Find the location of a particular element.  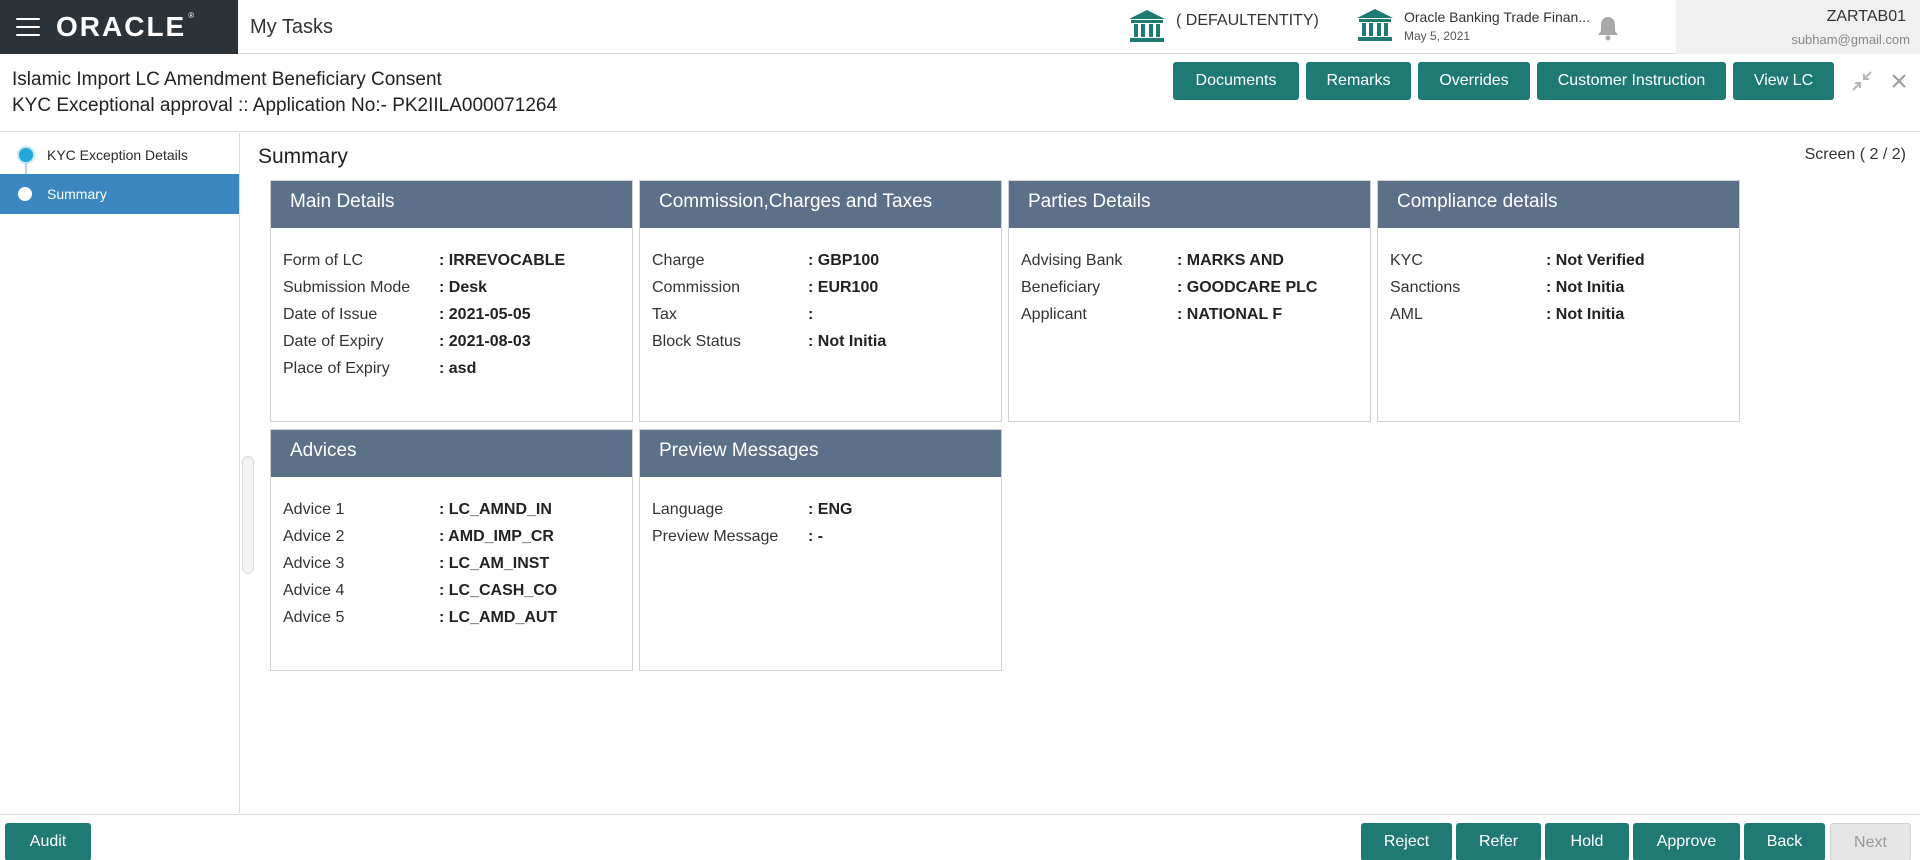

advices-card: Advices Advice 1: LC_AMND_IN Advice 2 is located at coordinates (451, 550).